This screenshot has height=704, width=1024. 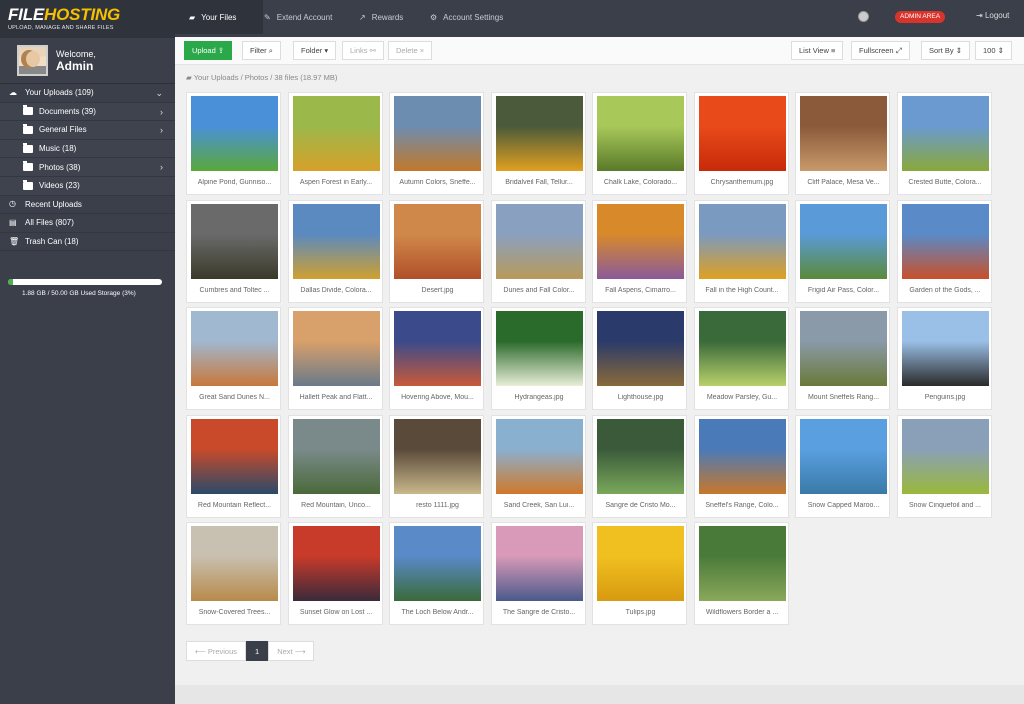 I want to click on globe-icon, so click(x=863, y=16).